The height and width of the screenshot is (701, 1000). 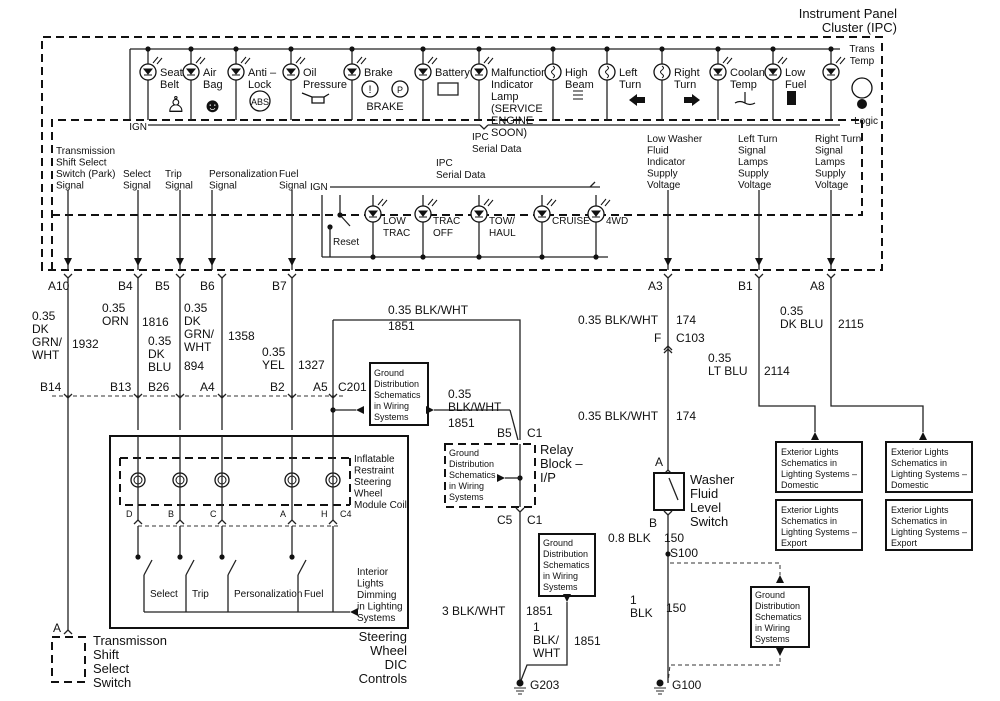 What do you see at coordinates (384, 107) in the screenshot?
I see `brake-sub-label: BRAKE` at bounding box center [384, 107].